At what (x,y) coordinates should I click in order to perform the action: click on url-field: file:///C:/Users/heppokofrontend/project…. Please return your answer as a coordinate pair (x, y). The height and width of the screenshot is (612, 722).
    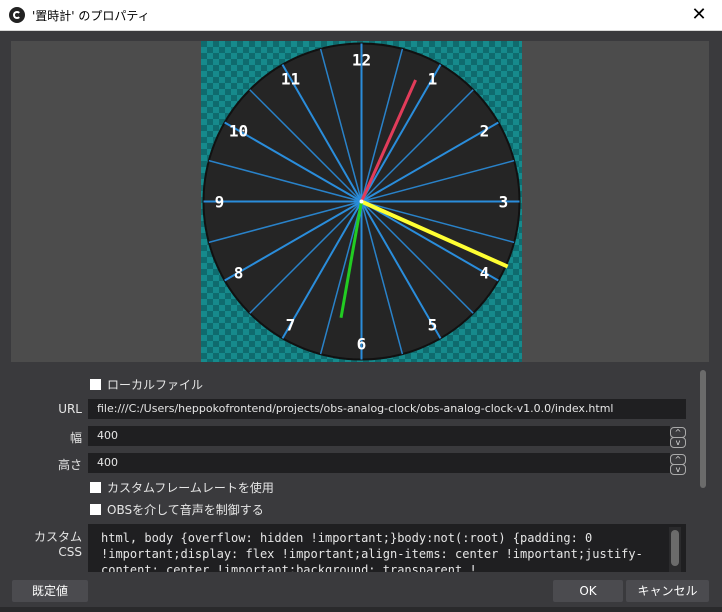
    Looking at the image, I should click on (387, 409).